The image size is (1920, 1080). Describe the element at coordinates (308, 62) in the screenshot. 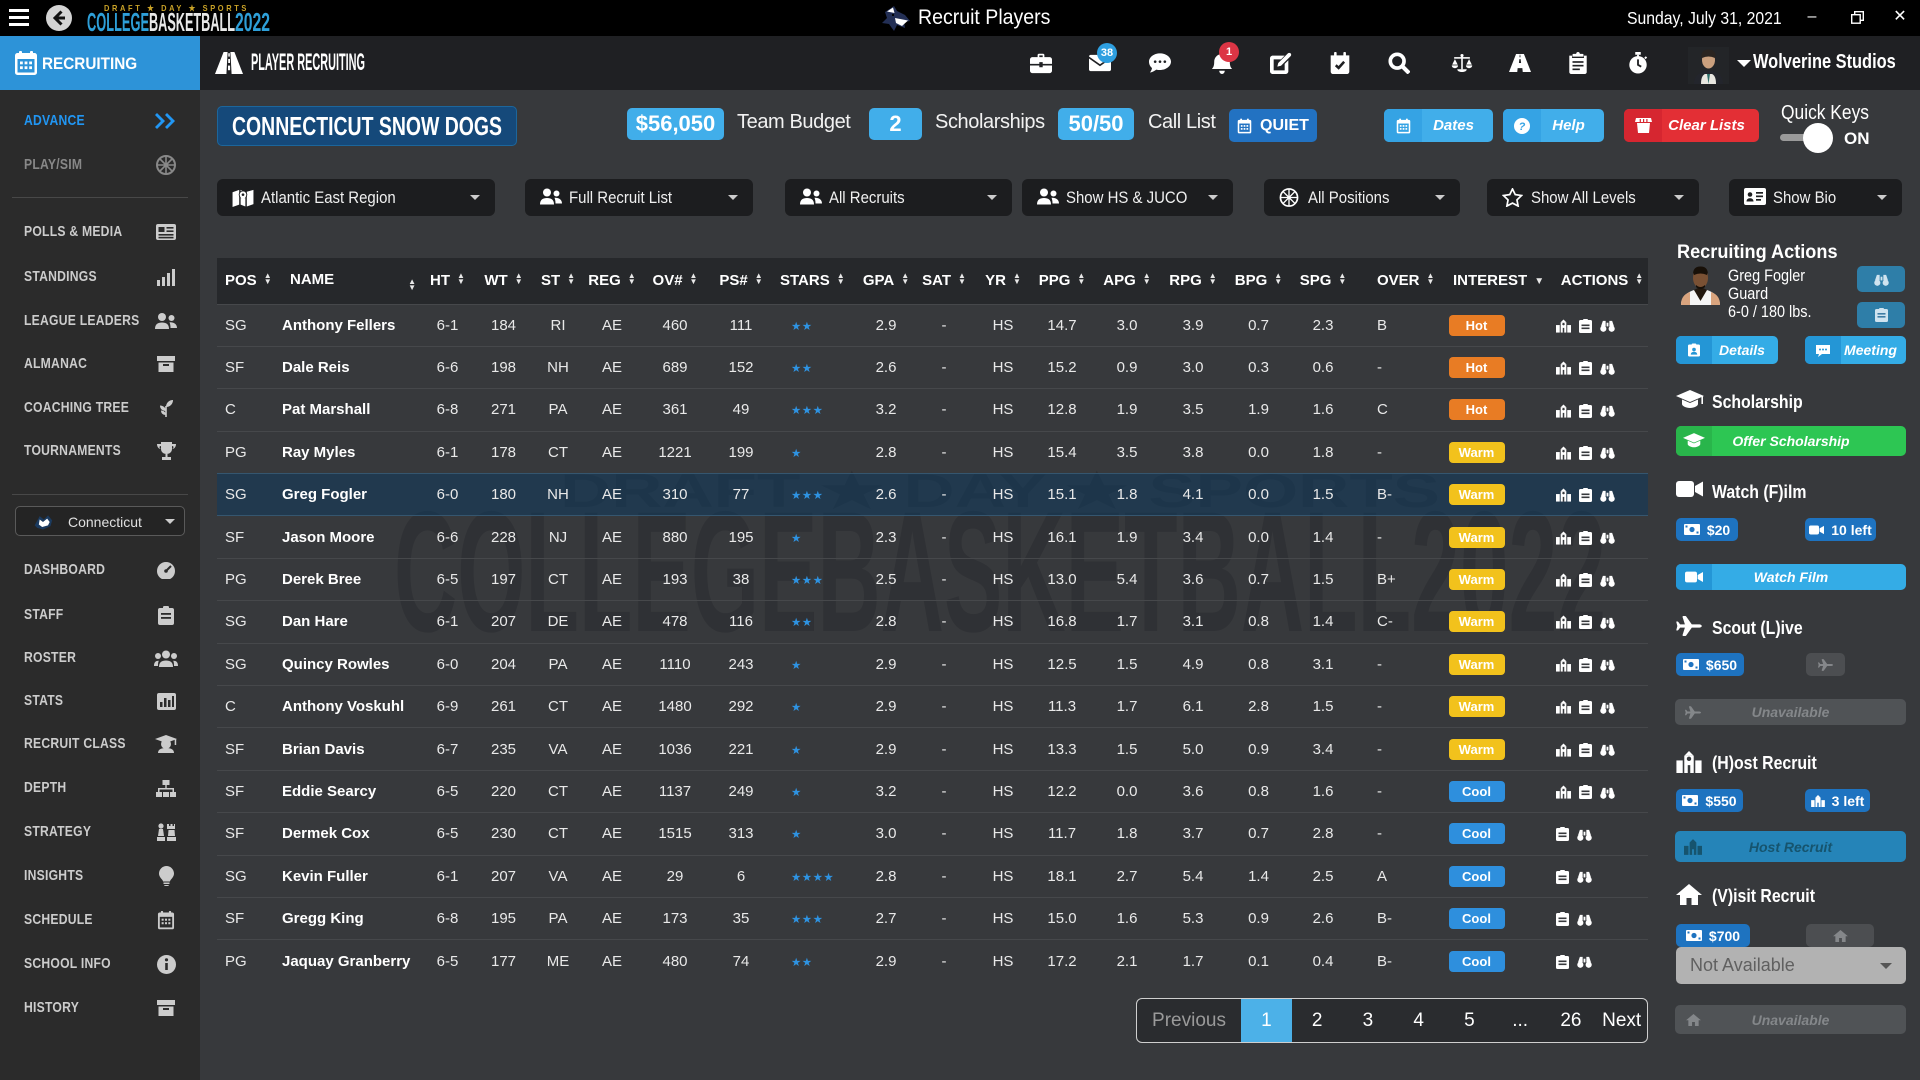

I see `svg-text: PLAYER RECRUITING` at that location.